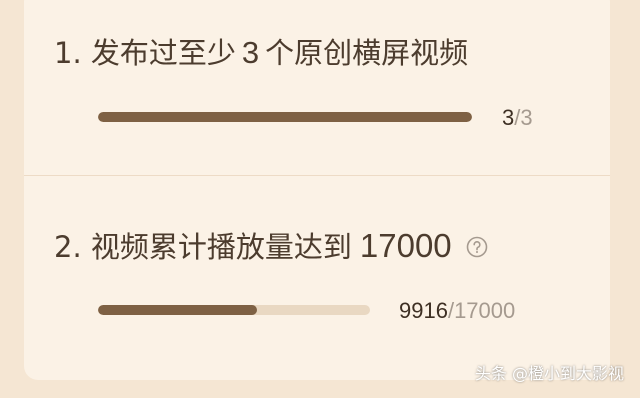 This screenshot has width=640, height=398. What do you see at coordinates (423, 310) in the screenshot?
I see `progress-current: 9916` at bounding box center [423, 310].